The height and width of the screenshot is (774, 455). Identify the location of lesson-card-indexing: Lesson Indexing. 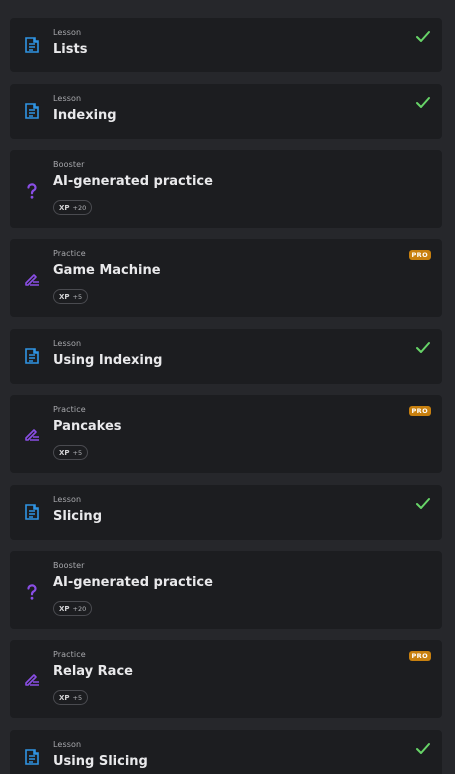
(226, 111).